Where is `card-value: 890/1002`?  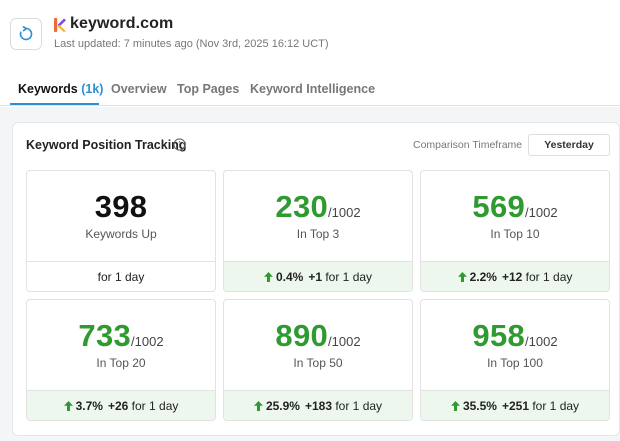 card-value: 890/1002 is located at coordinates (318, 336).